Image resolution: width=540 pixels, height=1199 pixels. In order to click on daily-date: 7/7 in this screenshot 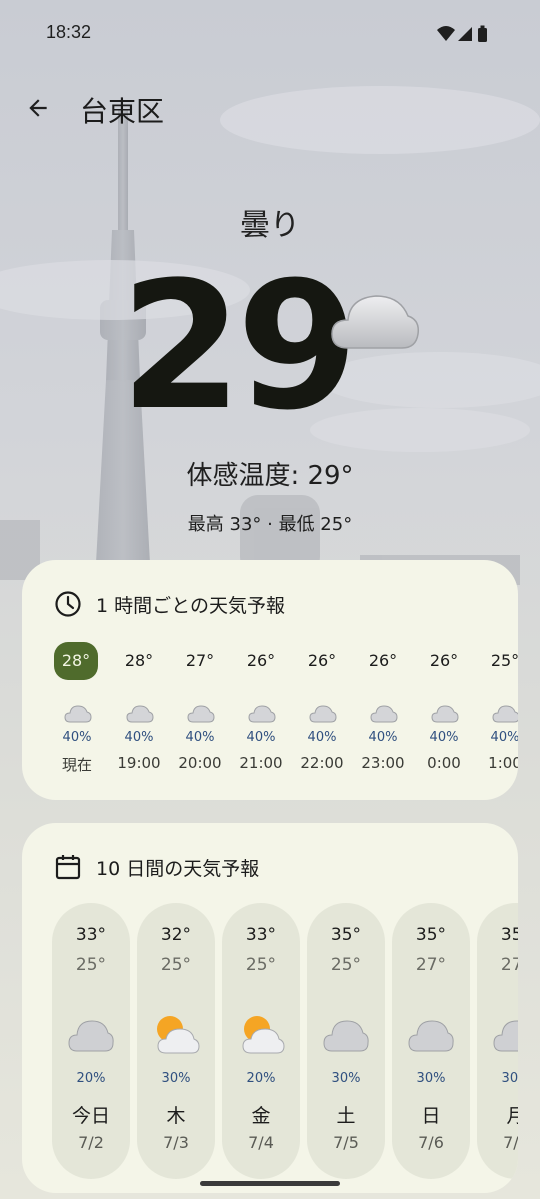, I will do `click(510, 1142)`.